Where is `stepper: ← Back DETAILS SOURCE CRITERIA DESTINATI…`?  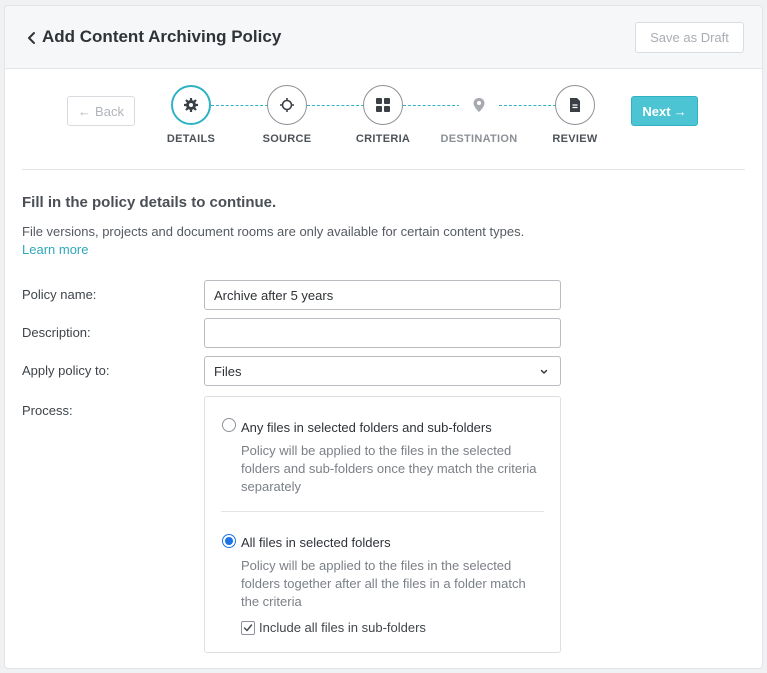
stepper: ← Back DETAILS SOURCE CRITERIA DESTINATI… is located at coordinates (383, 120).